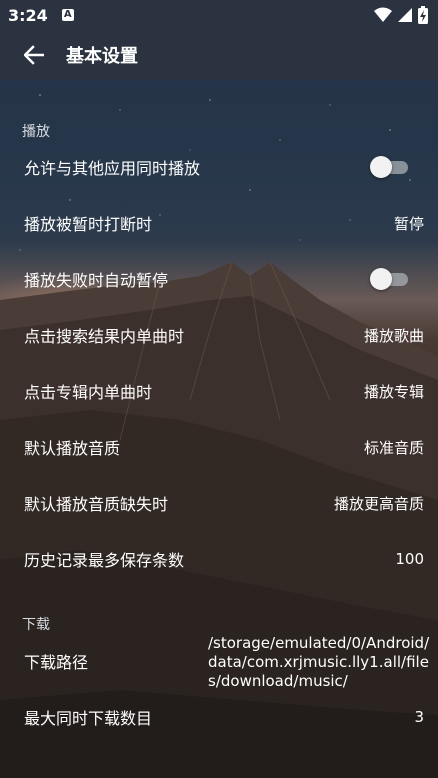  Describe the element at coordinates (96, 504) in the screenshot. I see `setting-label: 默认播放音质缺失时` at that location.